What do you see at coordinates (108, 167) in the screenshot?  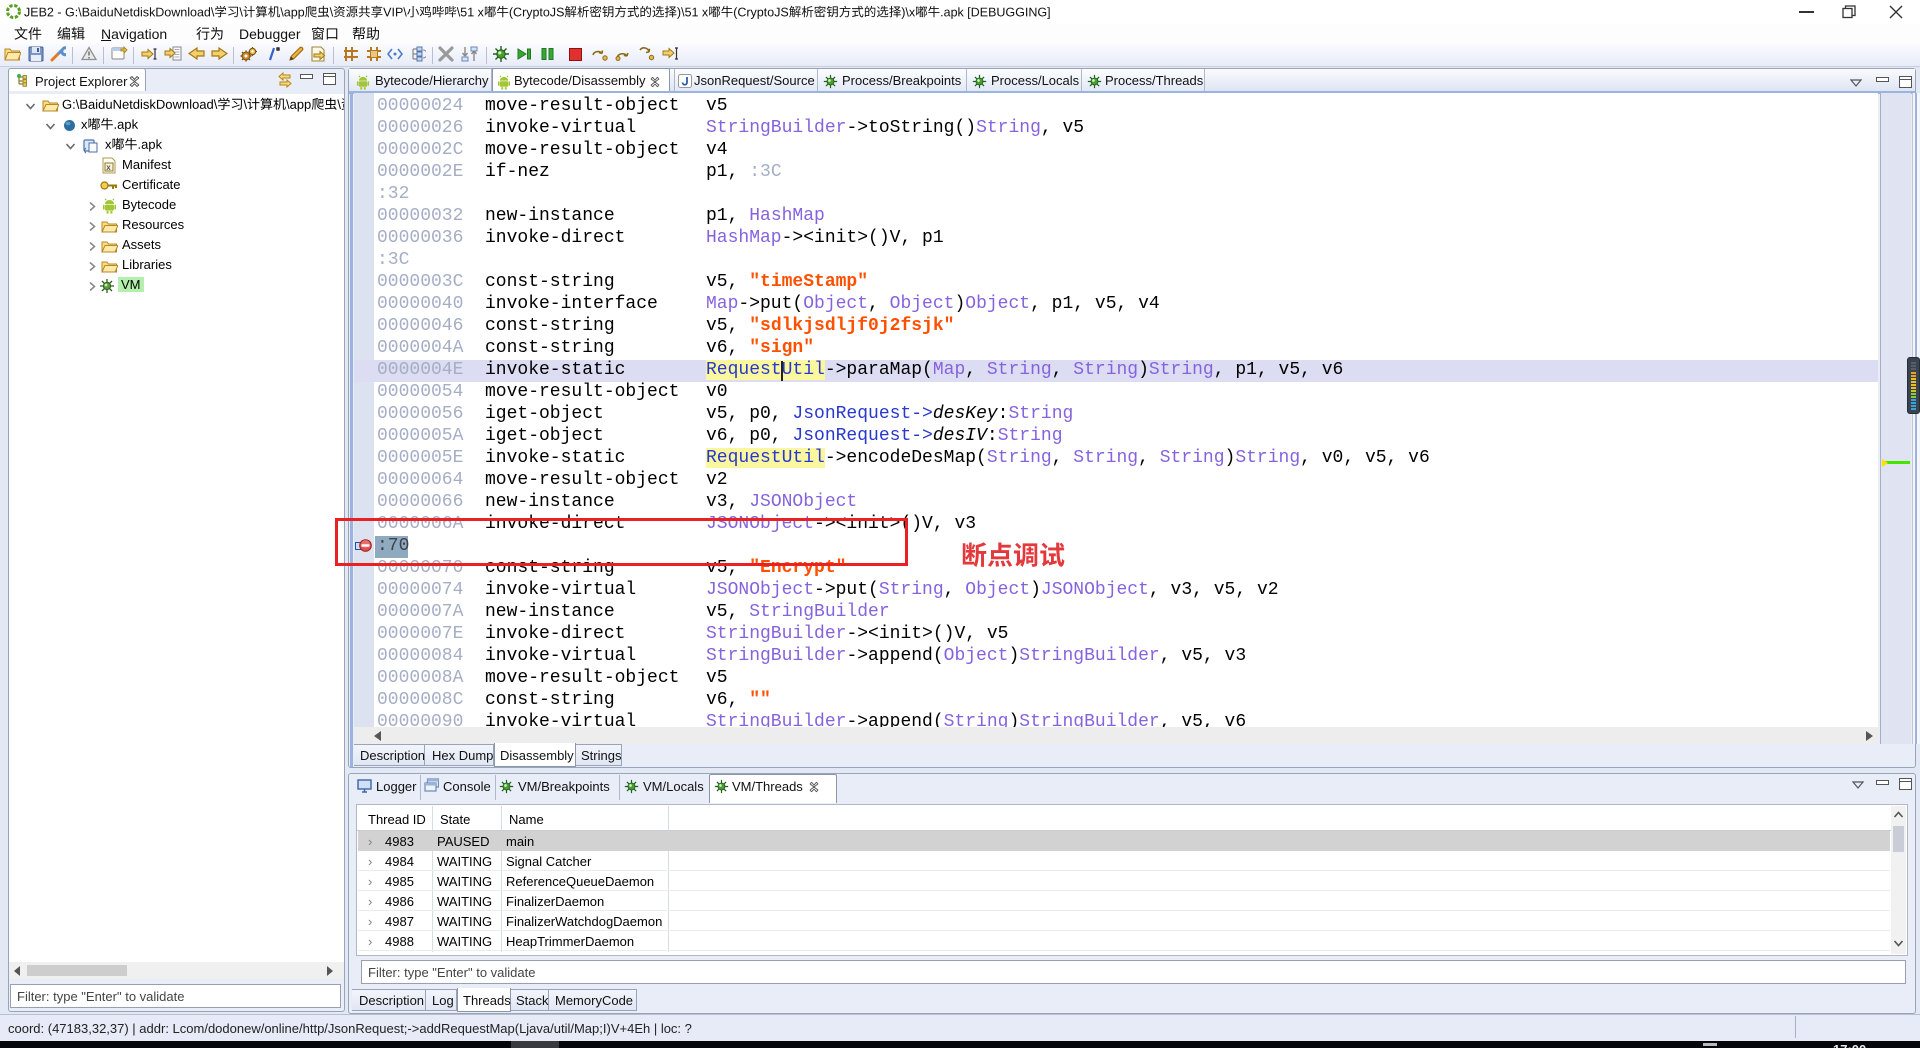 I see `svg-text: x` at bounding box center [108, 167].